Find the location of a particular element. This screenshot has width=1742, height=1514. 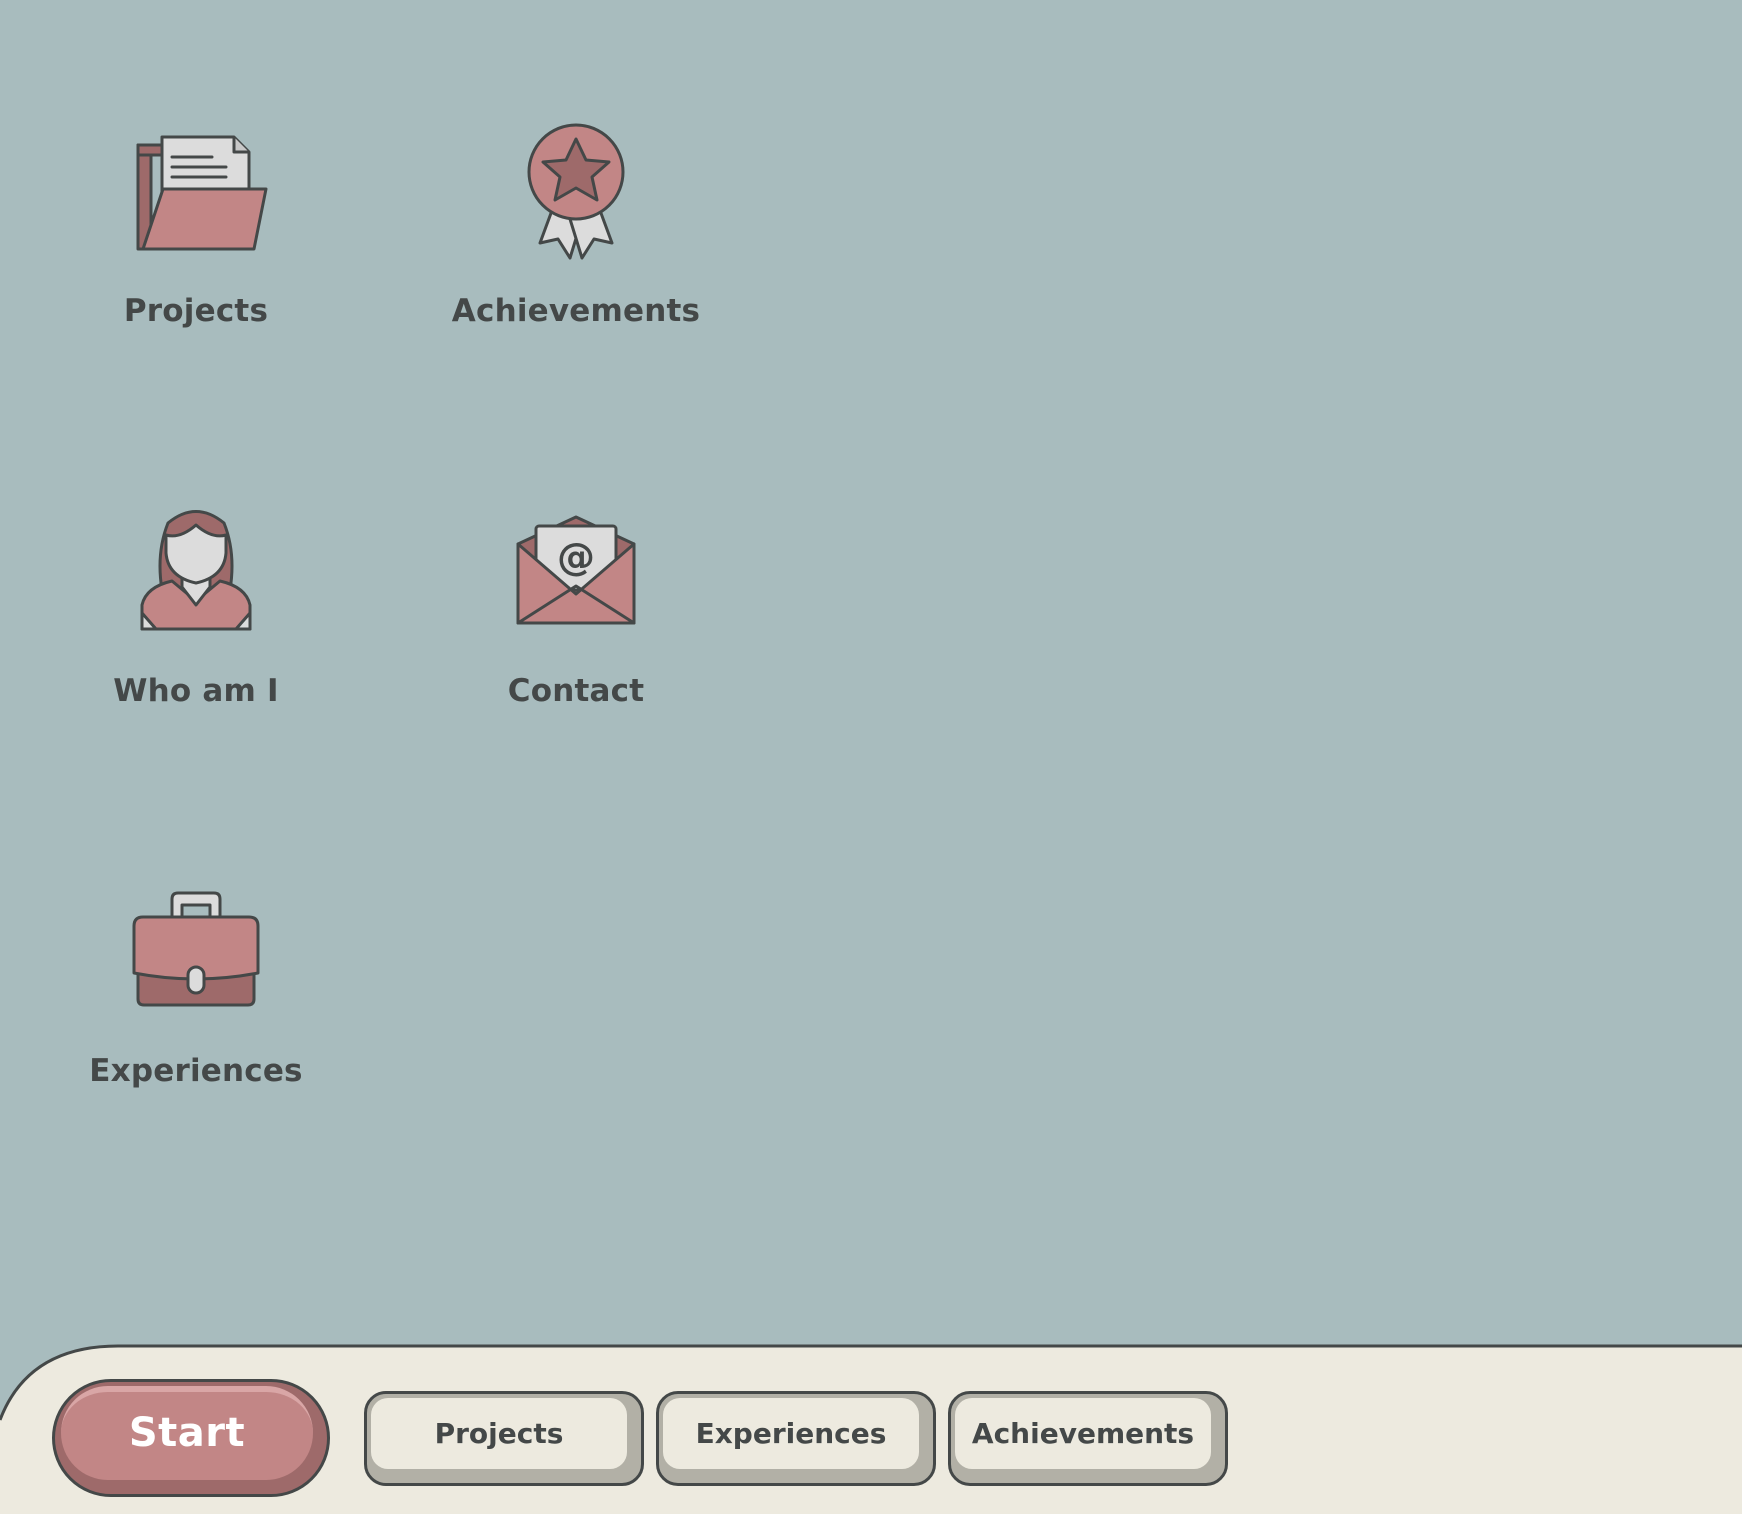

taskbar-button-achievements: Achievements is located at coordinates (1088, 1438).